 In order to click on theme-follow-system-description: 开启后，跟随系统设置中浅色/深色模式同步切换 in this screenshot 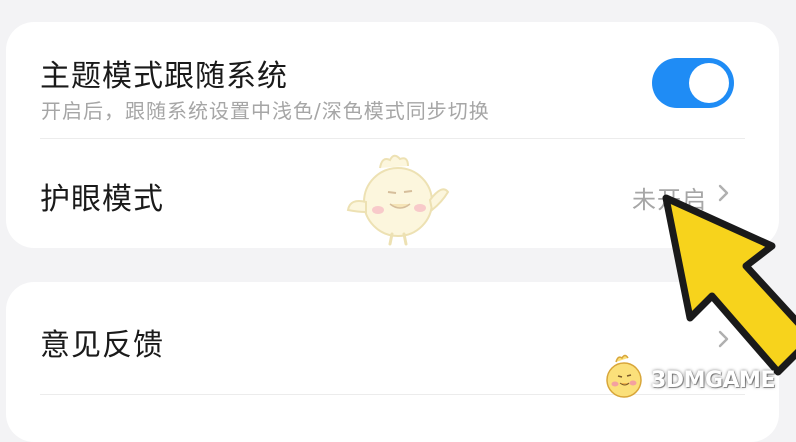, I will do `click(265, 111)`.